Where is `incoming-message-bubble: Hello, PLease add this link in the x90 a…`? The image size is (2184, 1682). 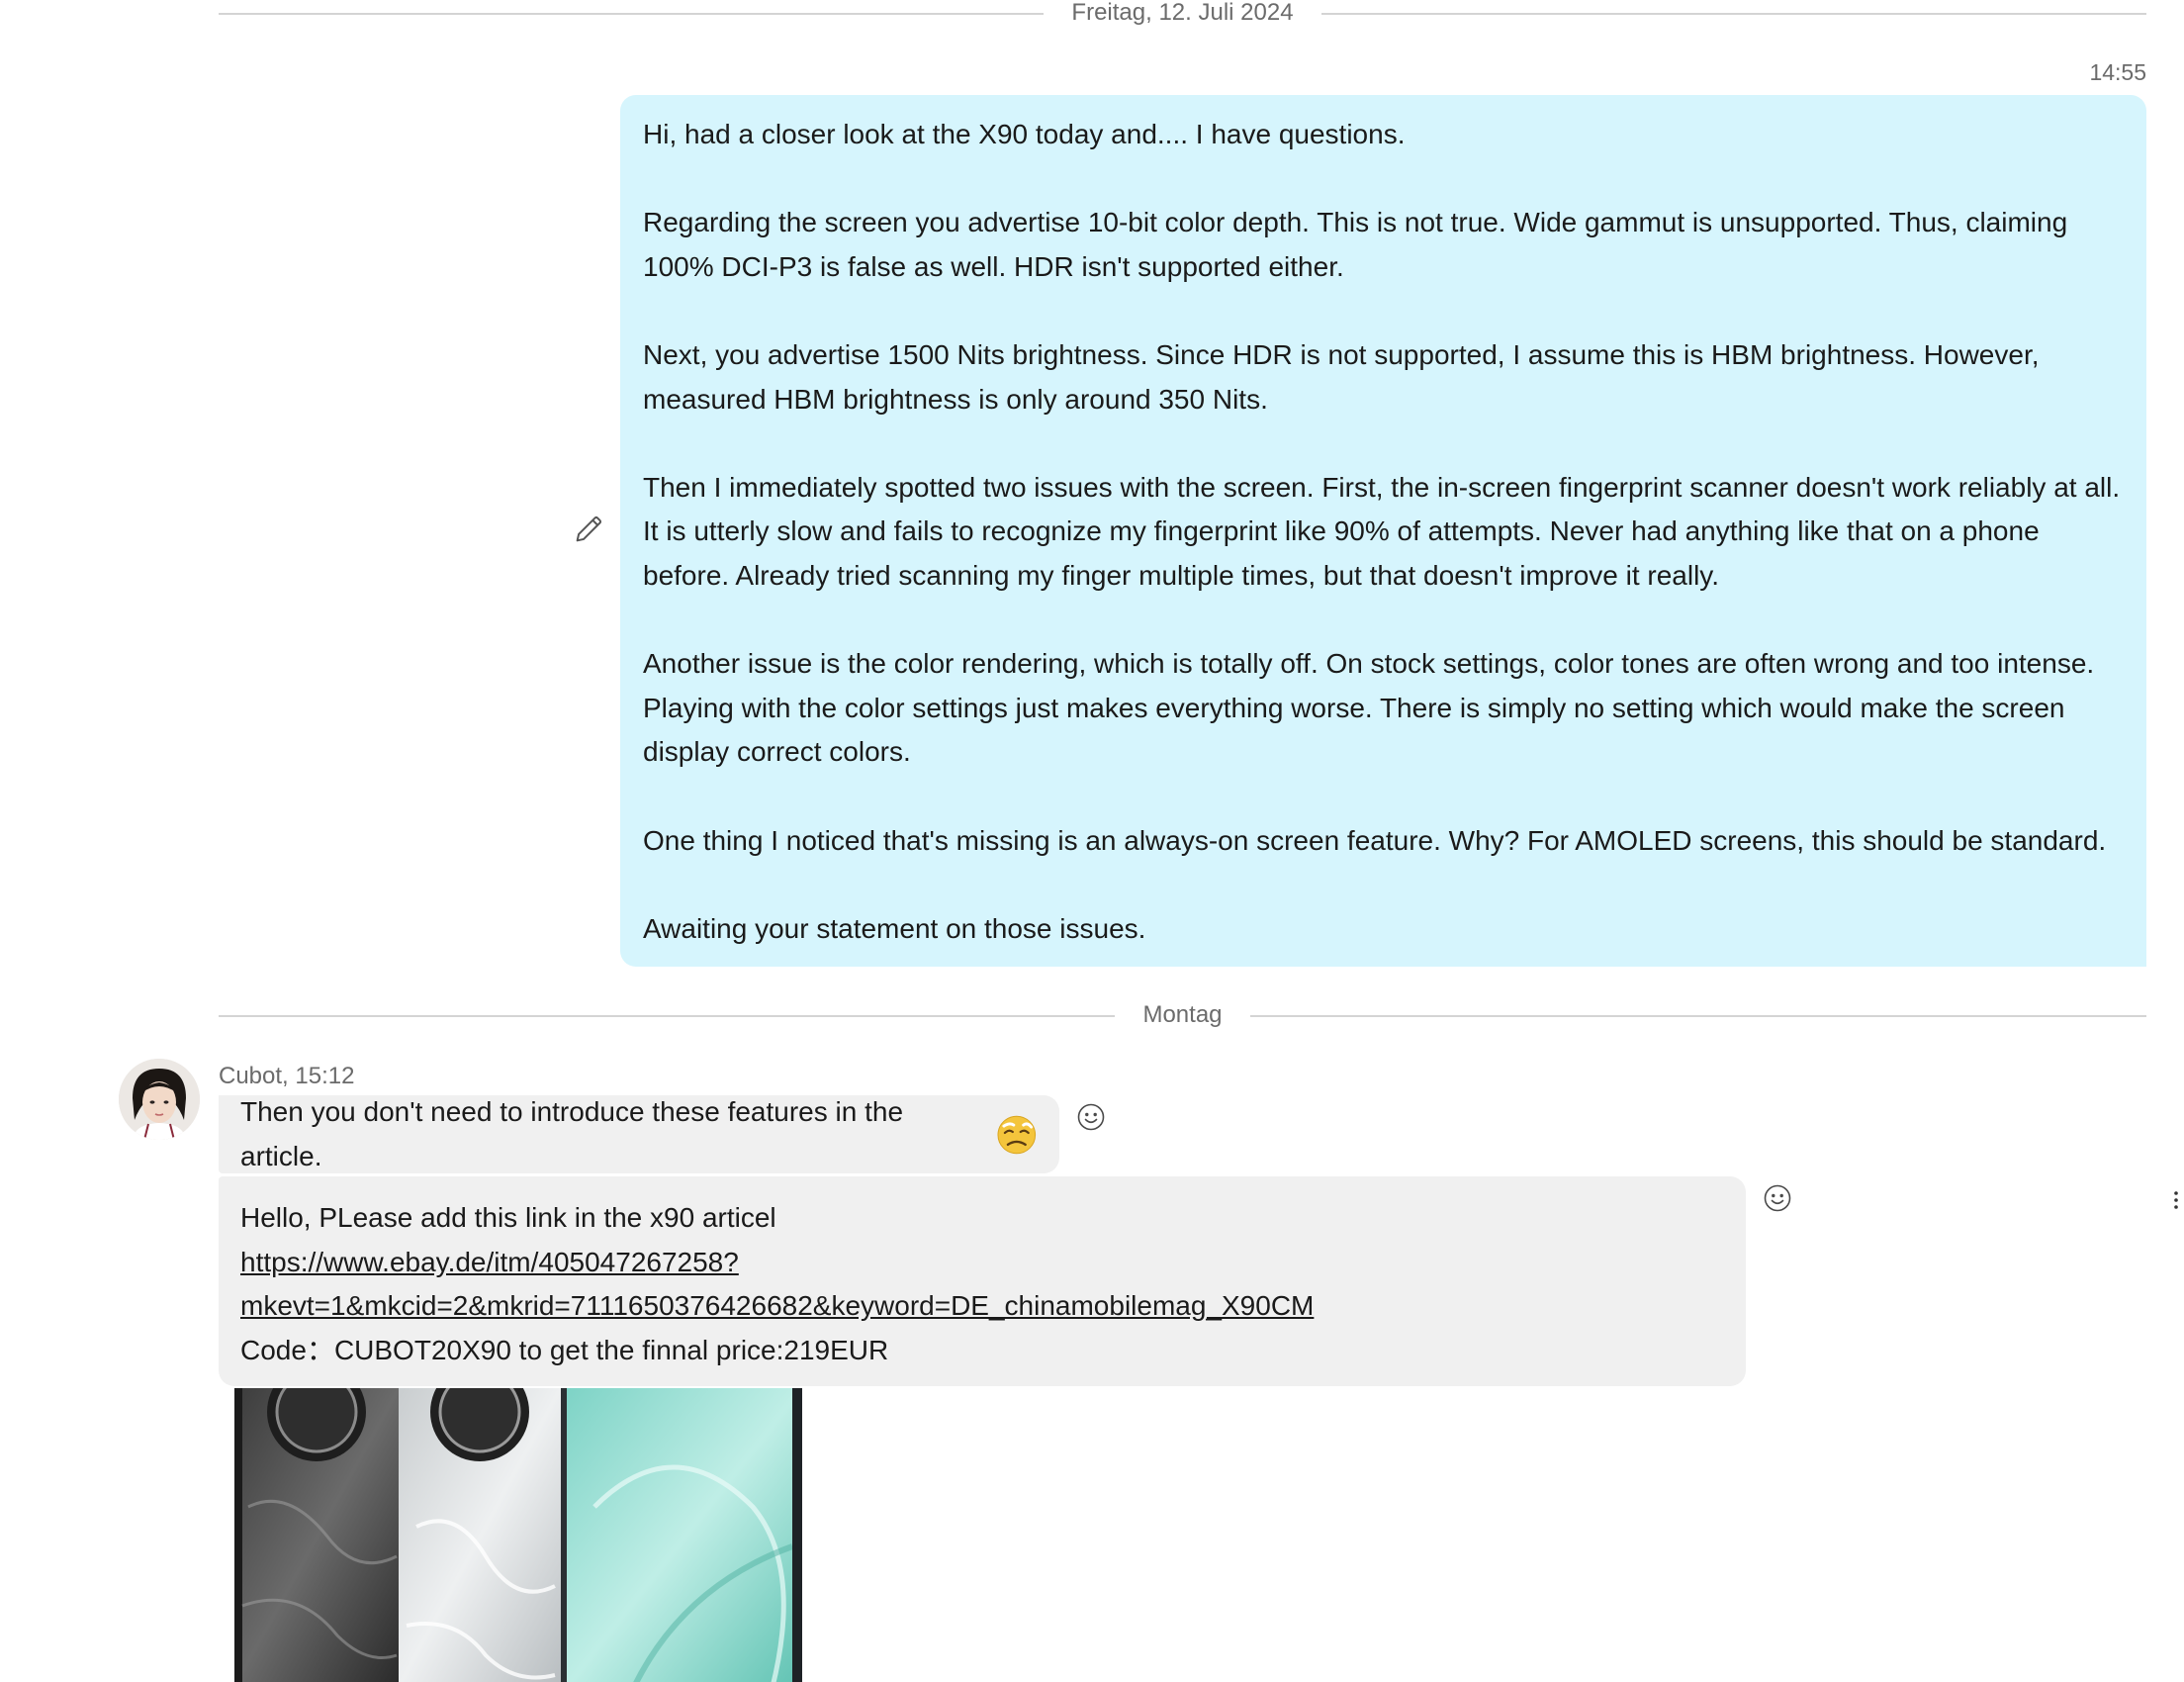
incoming-message-bubble: Hello, PLease add this link in the x90 a… is located at coordinates (982, 1281).